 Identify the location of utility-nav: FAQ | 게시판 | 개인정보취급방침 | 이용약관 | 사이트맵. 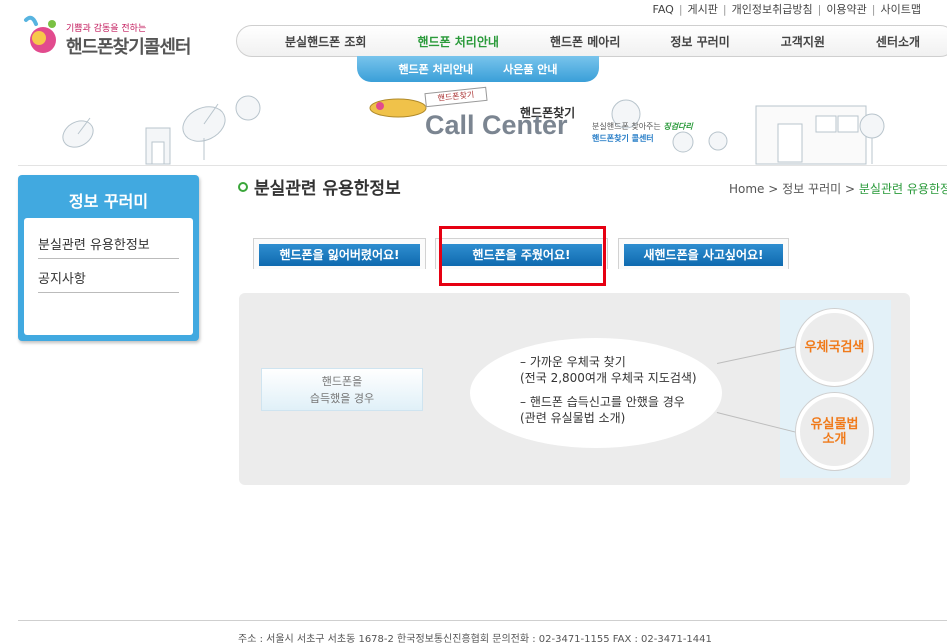
(787, 9).